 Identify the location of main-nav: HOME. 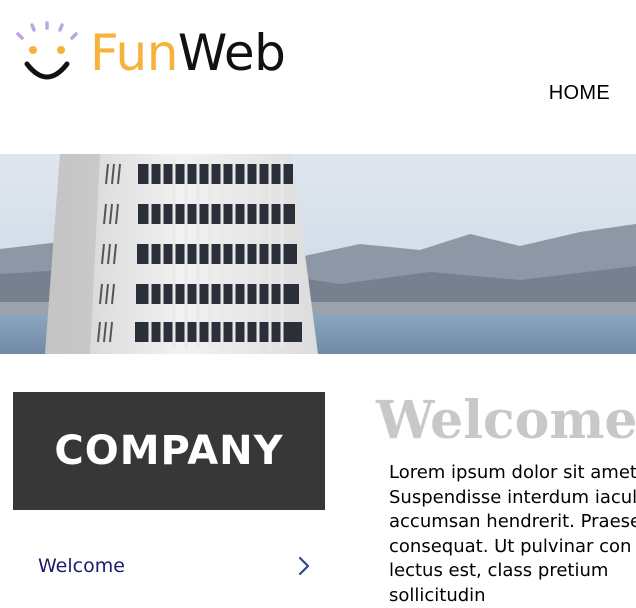
(579, 93).